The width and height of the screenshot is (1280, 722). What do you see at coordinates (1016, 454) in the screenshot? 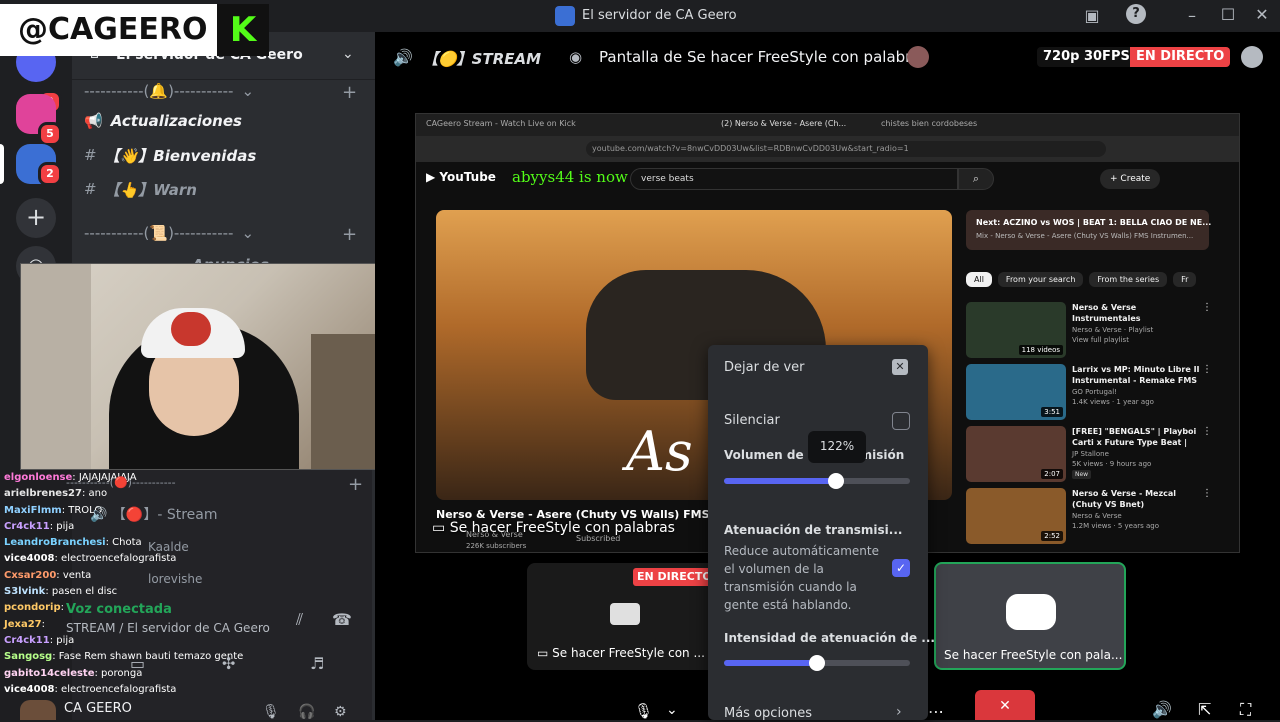
I see `recommendation-thumbnail: 2:07` at bounding box center [1016, 454].